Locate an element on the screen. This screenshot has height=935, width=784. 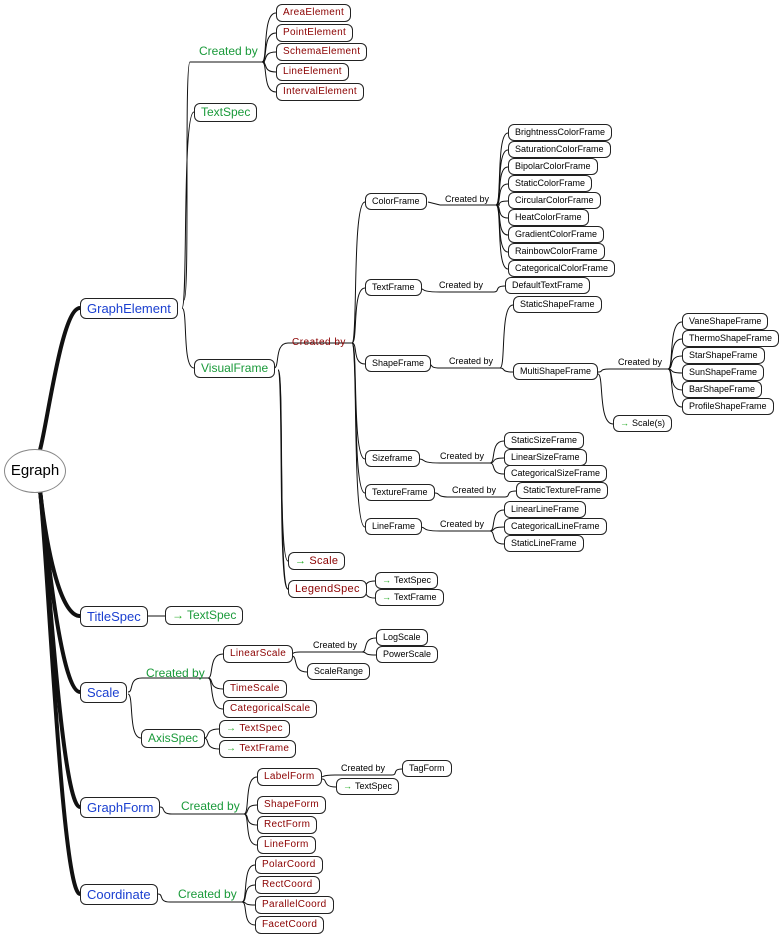
node-heat-color-frame: HeatColorFrame is located at coordinates (548, 217).